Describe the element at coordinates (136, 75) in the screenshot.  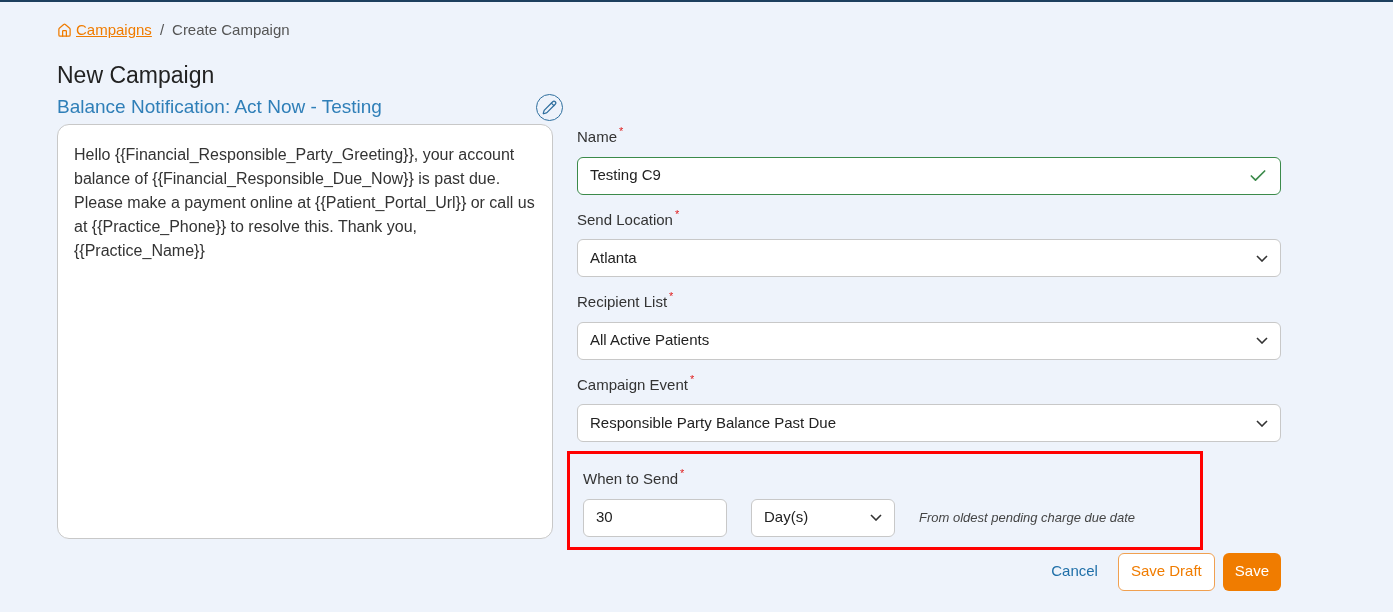
I see `page-title: New Campaign` at that location.